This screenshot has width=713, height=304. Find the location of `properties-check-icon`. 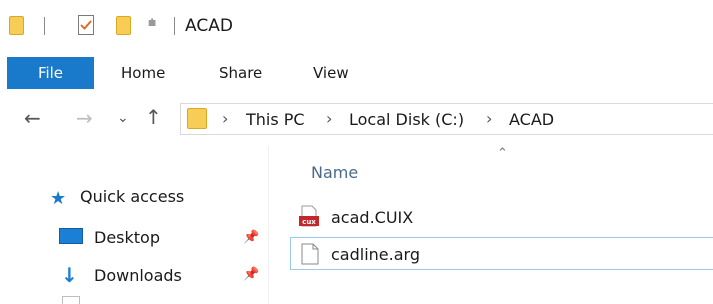

properties-check-icon is located at coordinates (86, 25).